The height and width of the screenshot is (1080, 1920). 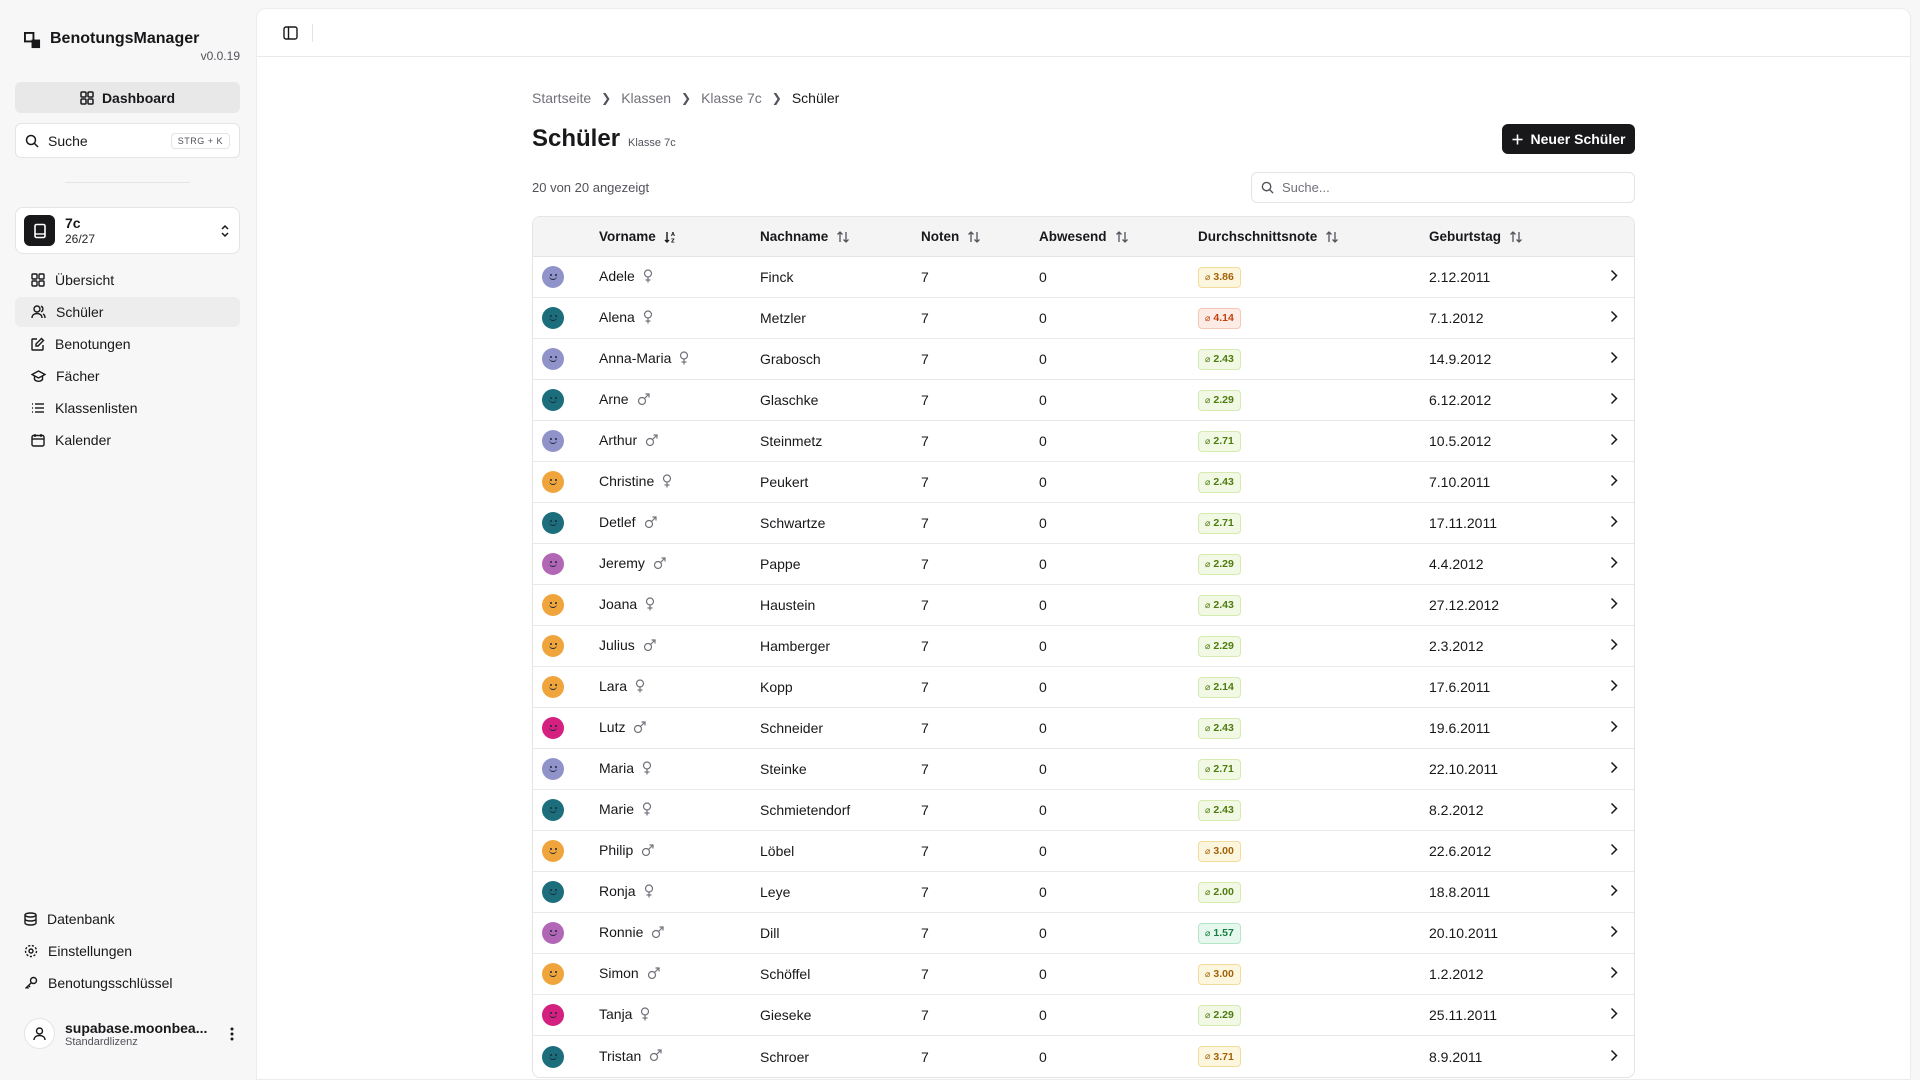 What do you see at coordinates (1083, 769) in the screenshot?
I see `table-row: Maria Steinke 7 0 ⌀ 2.71 22.10.2011` at bounding box center [1083, 769].